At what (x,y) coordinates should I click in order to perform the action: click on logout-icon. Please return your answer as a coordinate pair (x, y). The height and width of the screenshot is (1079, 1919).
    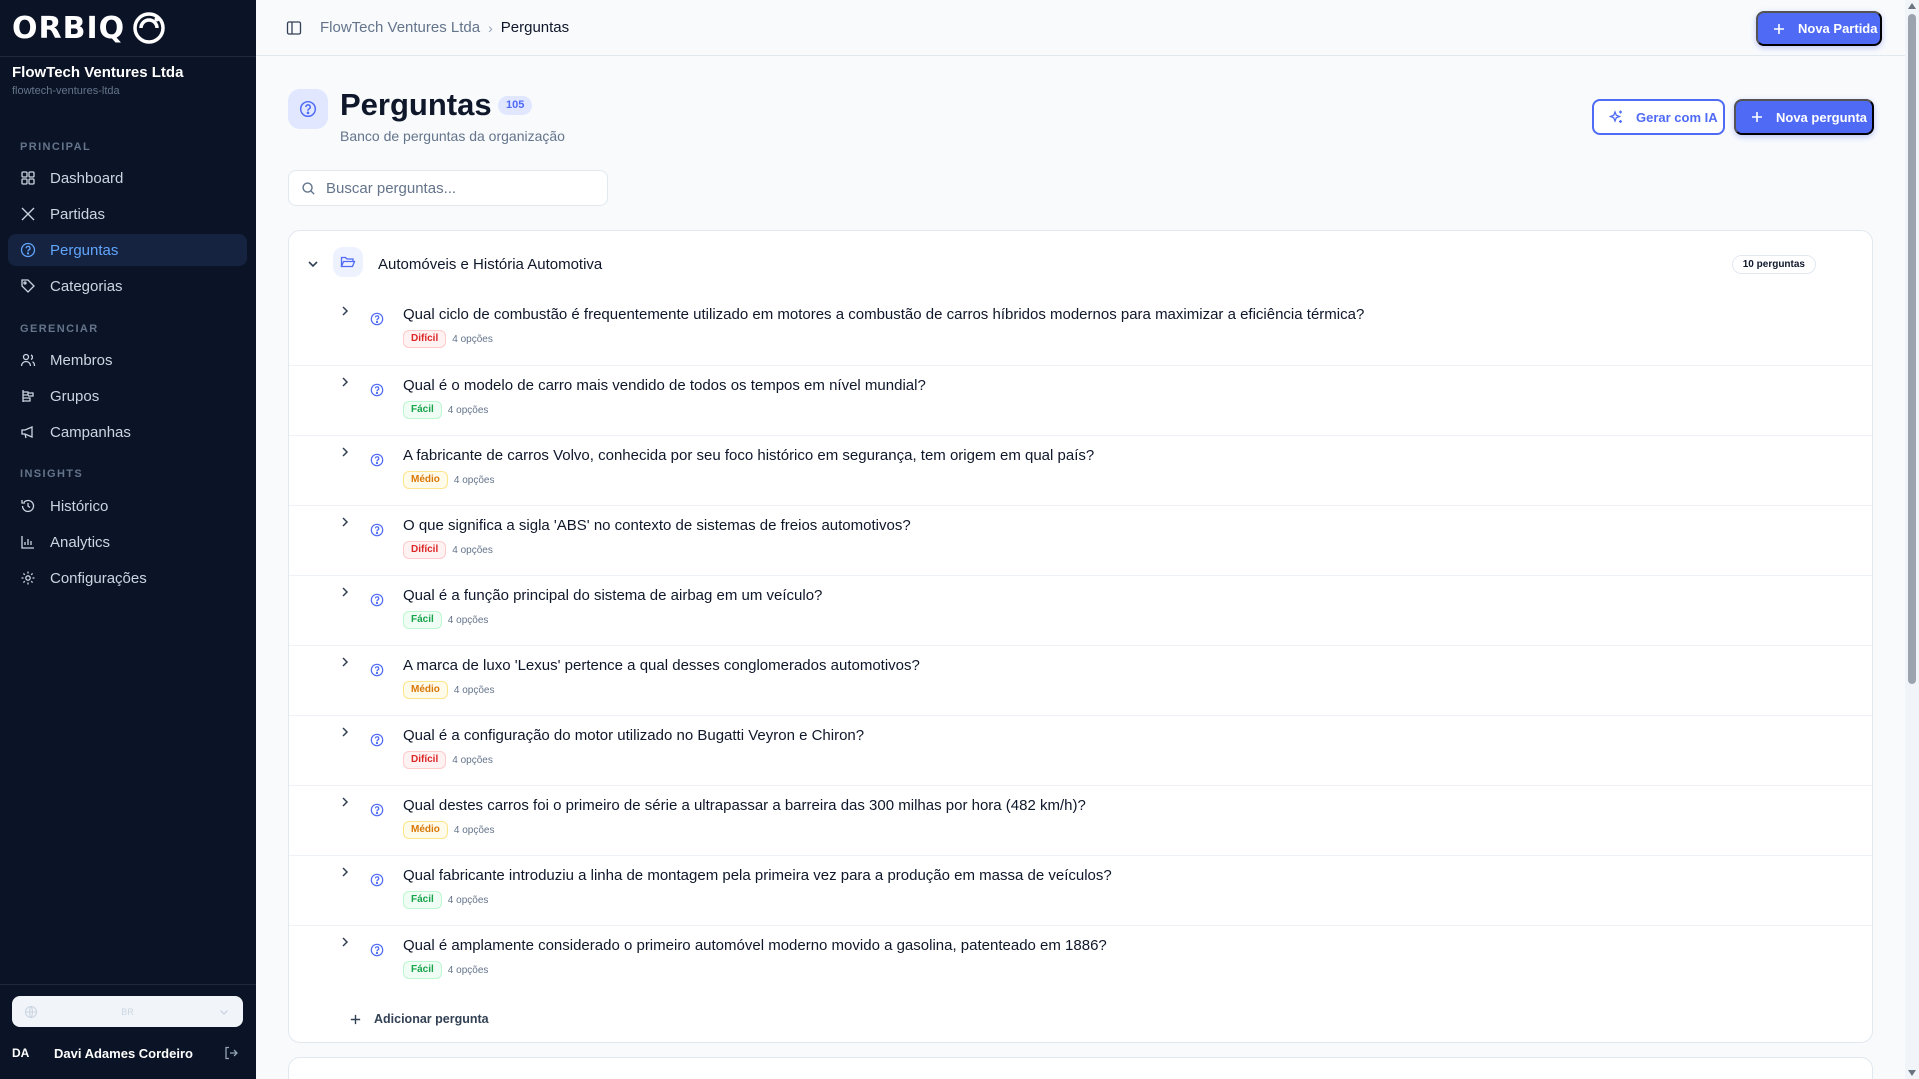
    Looking at the image, I should click on (231, 1053).